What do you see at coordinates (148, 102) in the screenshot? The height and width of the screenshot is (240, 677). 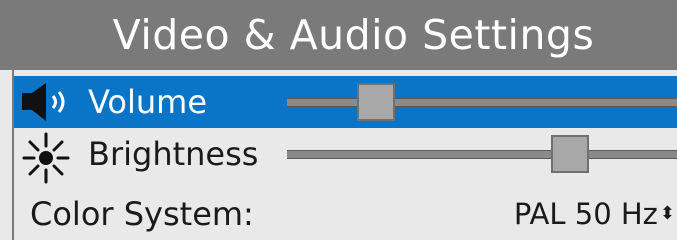 I see `volume-label: Volume` at bounding box center [148, 102].